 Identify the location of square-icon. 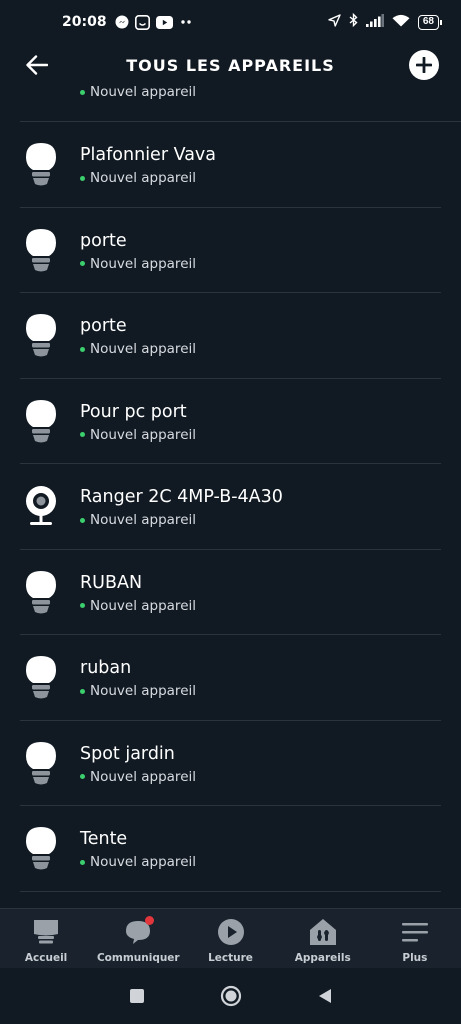
(136, 996).